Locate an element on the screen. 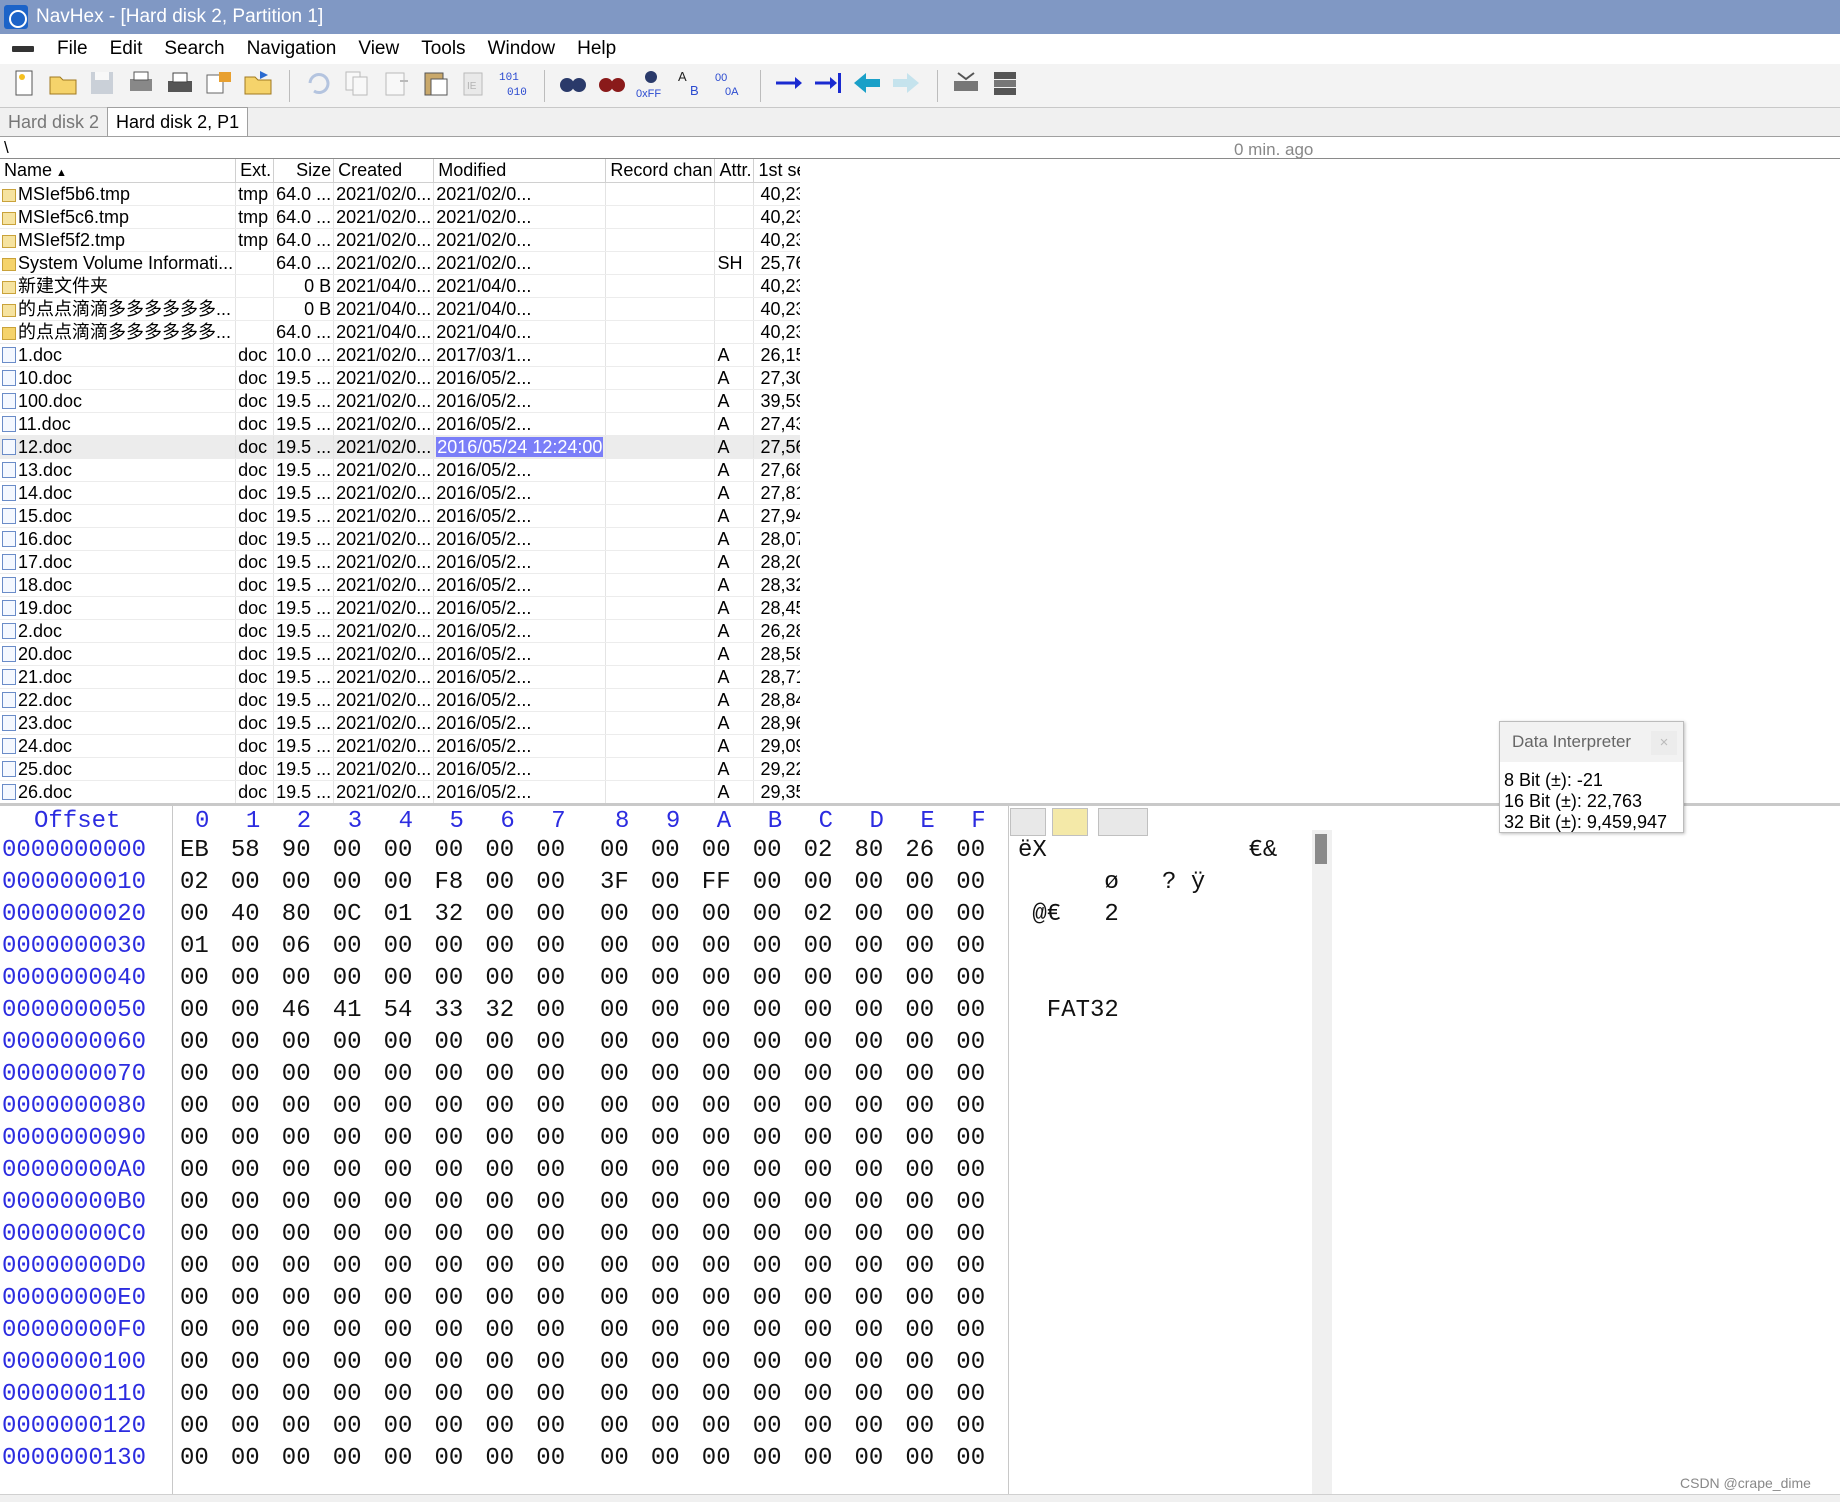  scrollbar-thumb is located at coordinates (1321, 849).